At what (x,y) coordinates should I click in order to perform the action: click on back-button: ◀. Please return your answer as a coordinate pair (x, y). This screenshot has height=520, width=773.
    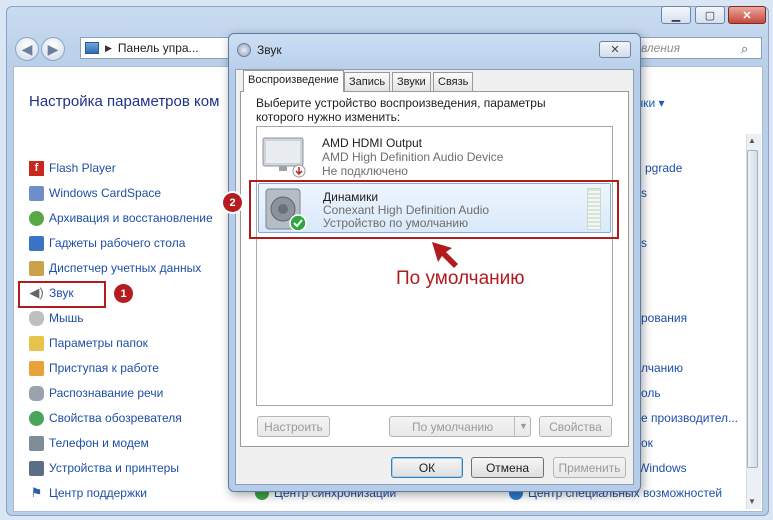
    Looking at the image, I should click on (27, 49).